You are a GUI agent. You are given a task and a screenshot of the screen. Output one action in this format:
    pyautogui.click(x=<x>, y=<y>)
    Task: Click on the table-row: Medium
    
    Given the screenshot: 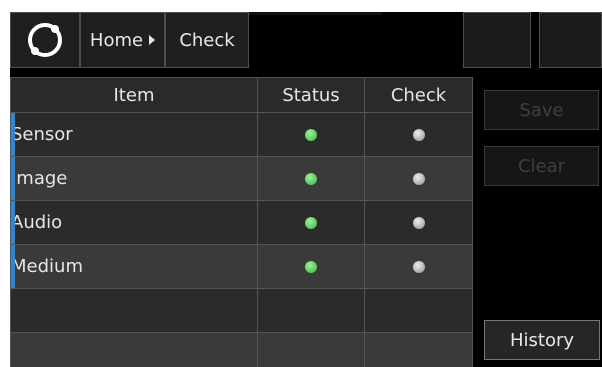 What is the action you would take?
    pyautogui.click(x=241, y=266)
    